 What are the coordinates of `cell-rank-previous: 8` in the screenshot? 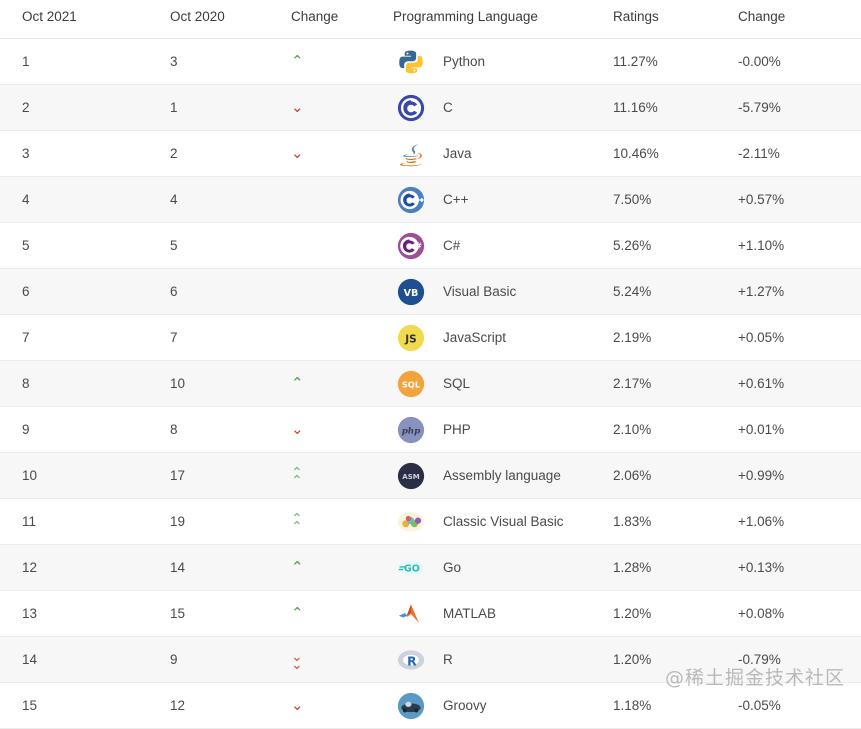 It's located at (210, 429).